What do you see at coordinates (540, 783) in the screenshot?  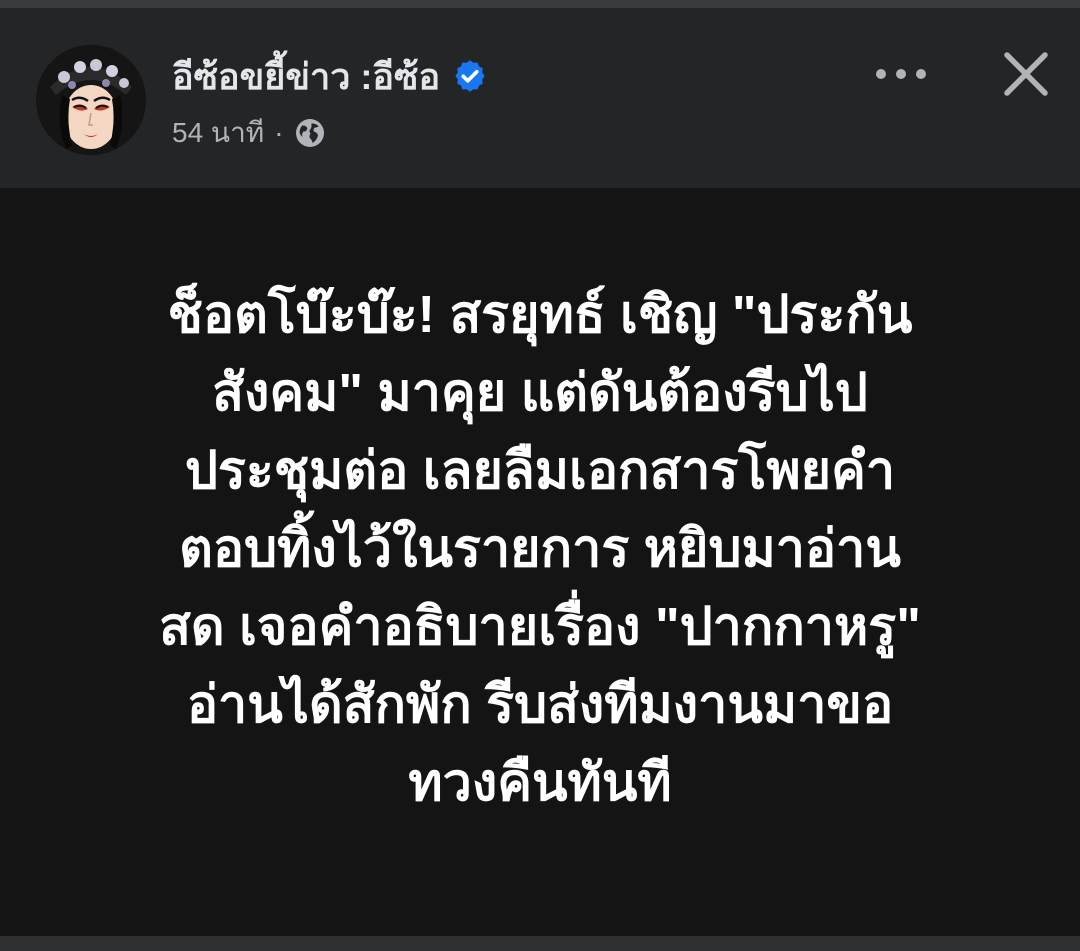 I see `post-text-line: ทวงคืนทันที` at bounding box center [540, 783].